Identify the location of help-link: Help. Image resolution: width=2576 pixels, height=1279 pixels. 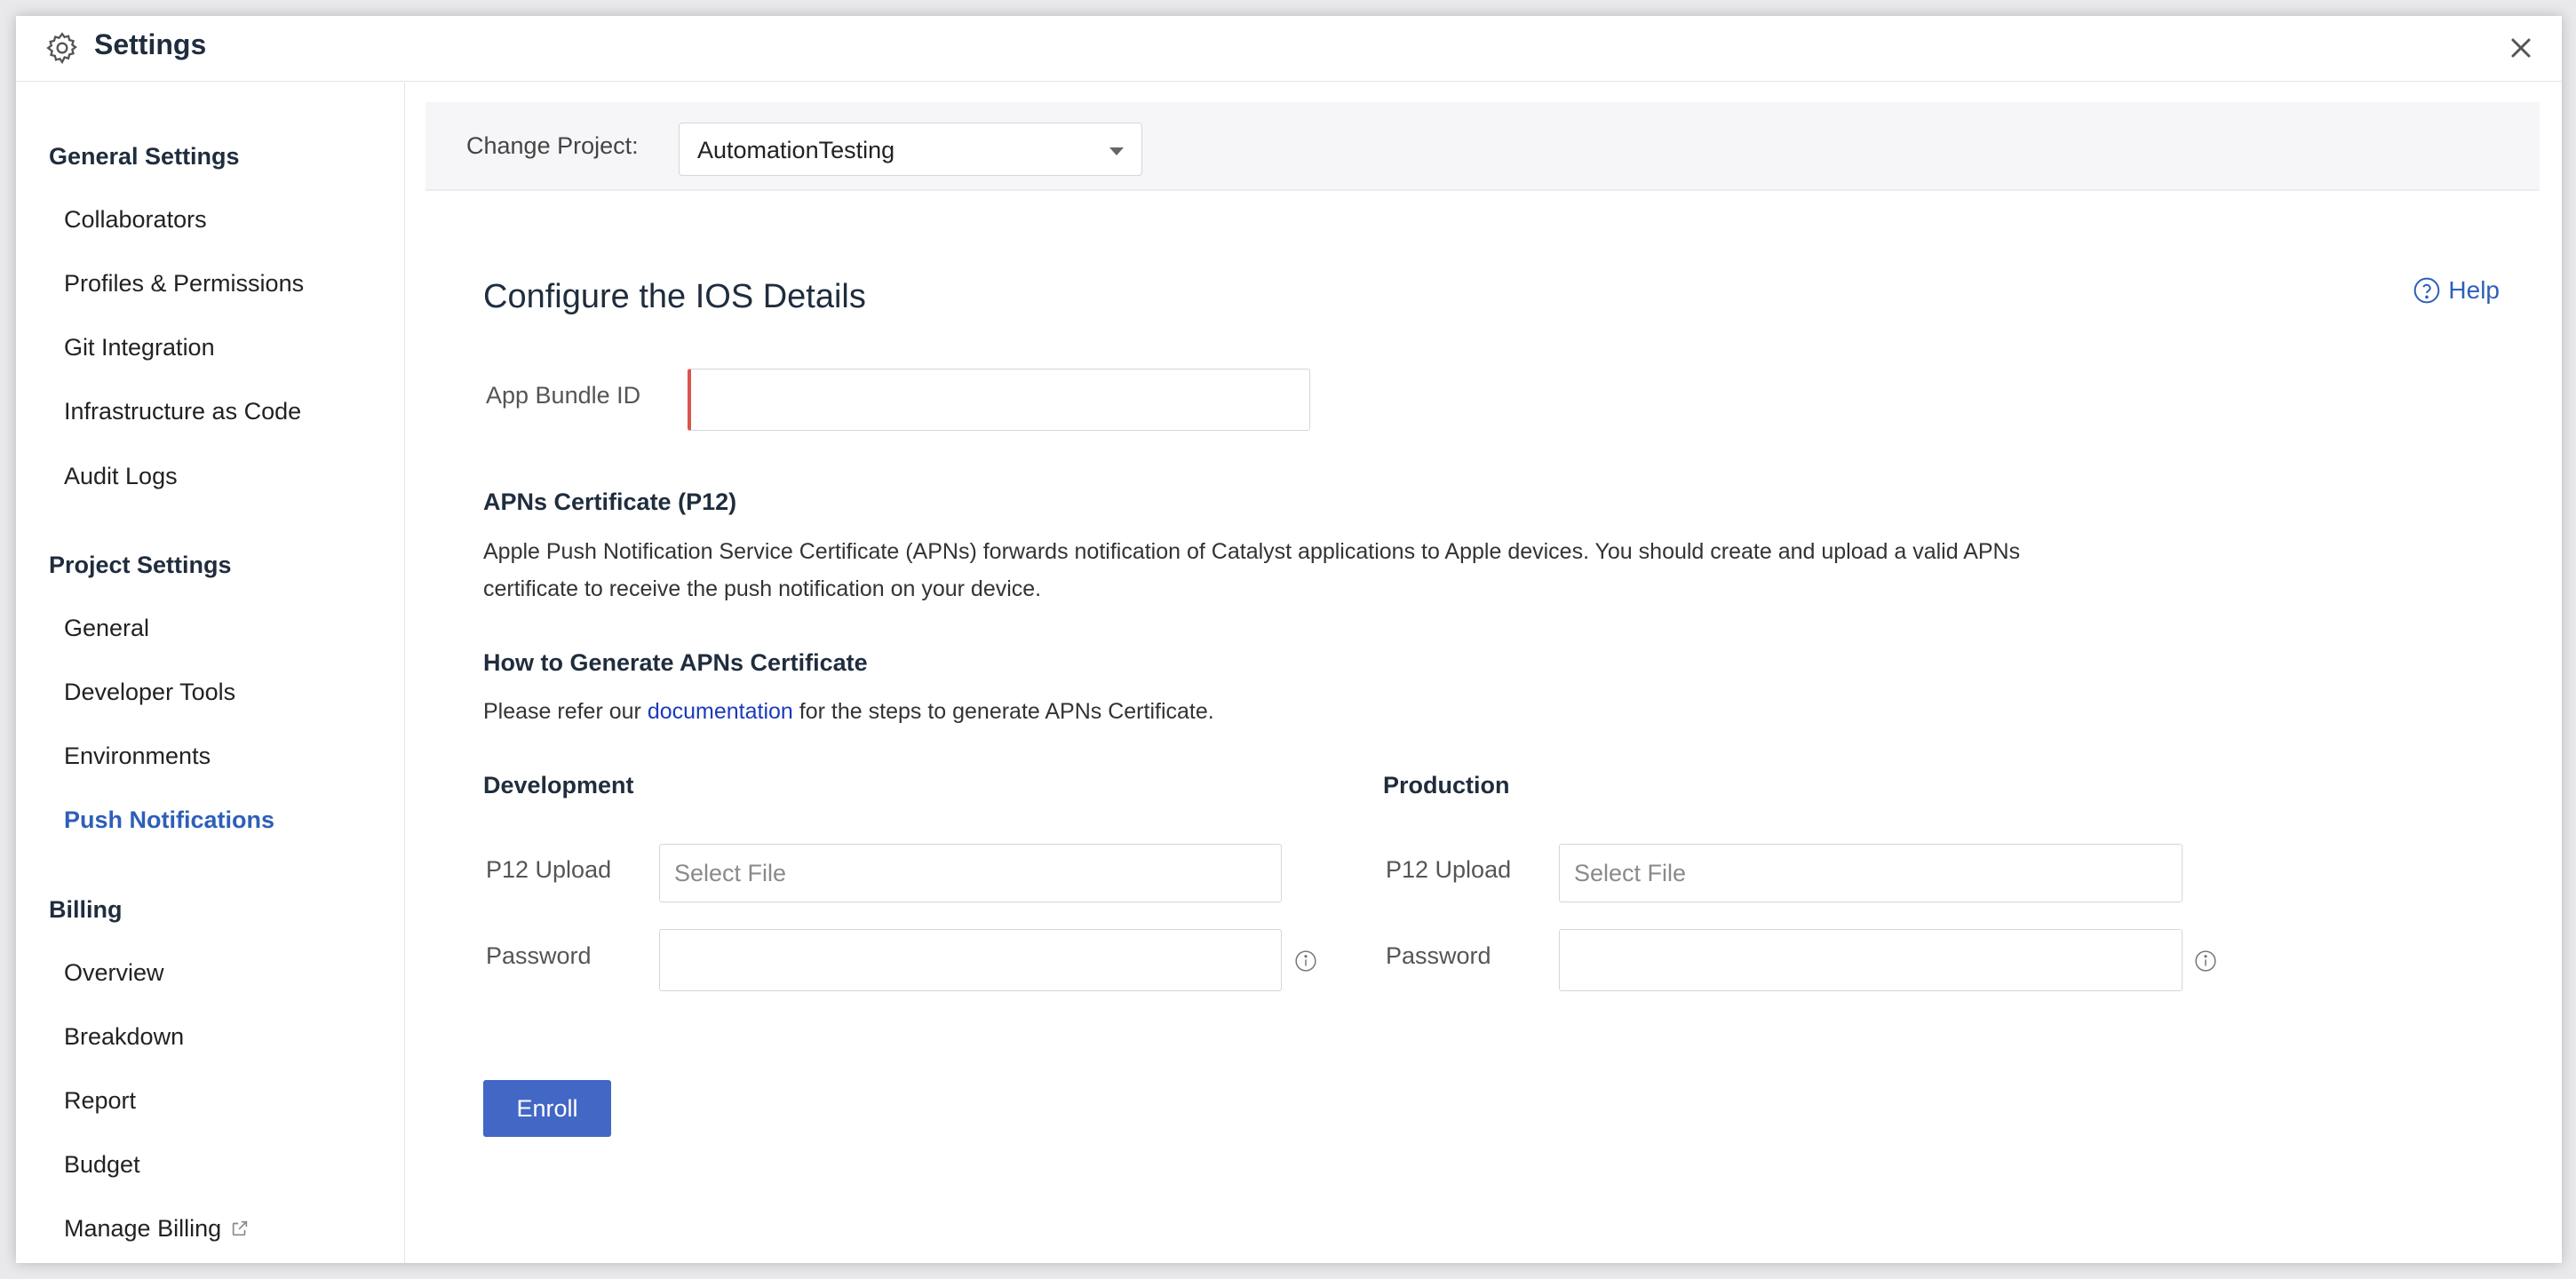
(2456, 290).